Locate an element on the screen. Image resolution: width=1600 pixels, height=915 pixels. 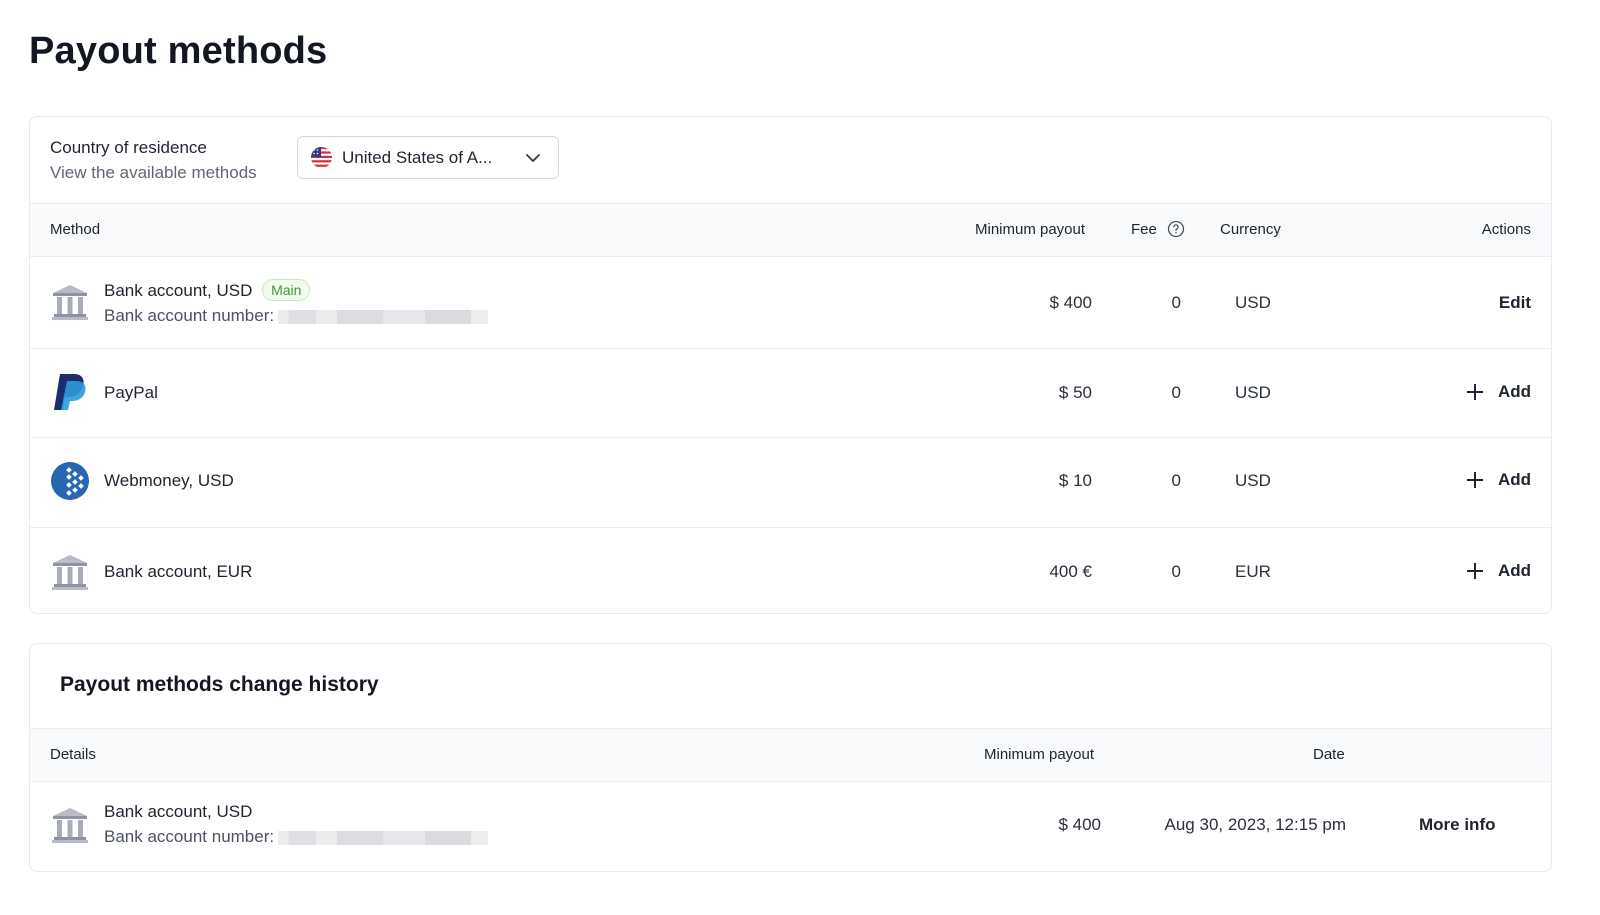
method-name-label: Bank account, USD is located at coordinates (178, 290).